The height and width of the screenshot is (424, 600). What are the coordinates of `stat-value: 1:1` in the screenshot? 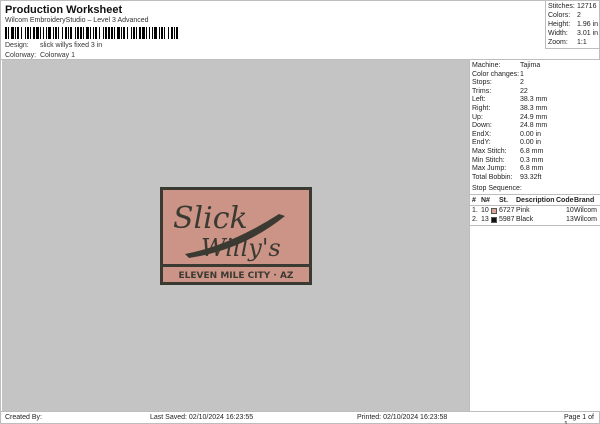 It's located at (582, 42).